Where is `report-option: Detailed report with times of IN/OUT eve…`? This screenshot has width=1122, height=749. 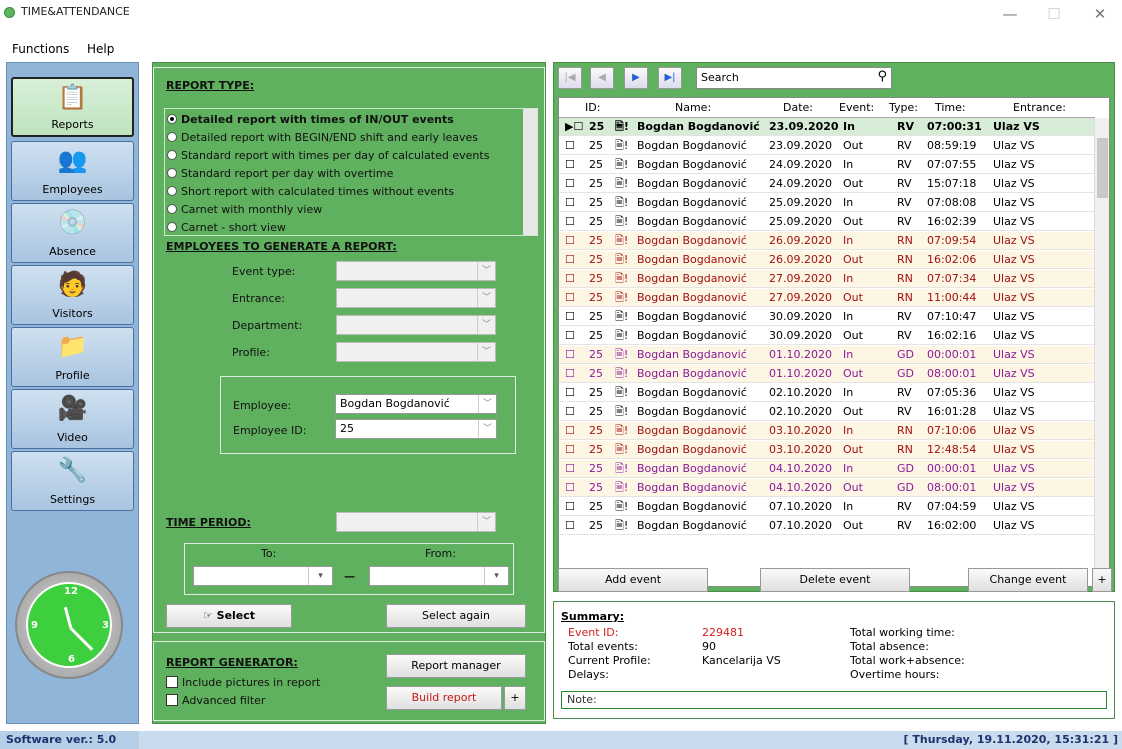
report-option: Detailed report with times of IN/OUT eve… is located at coordinates (309, 120).